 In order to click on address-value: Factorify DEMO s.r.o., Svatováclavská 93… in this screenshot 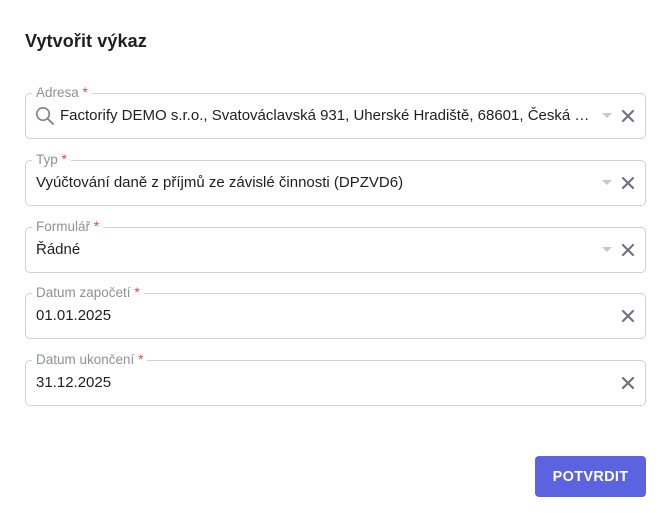, I will do `click(326, 116)`.